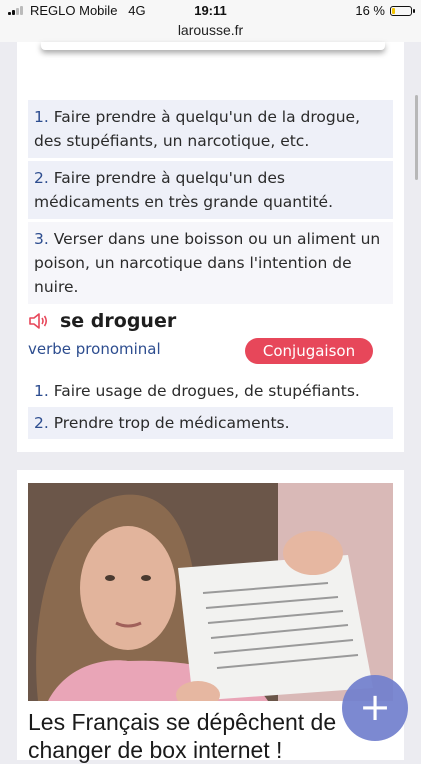 The image size is (421, 764). What do you see at coordinates (210, 32) in the screenshot?
I see `url-bar: larousse.fr` at bounding box center [210, 32].